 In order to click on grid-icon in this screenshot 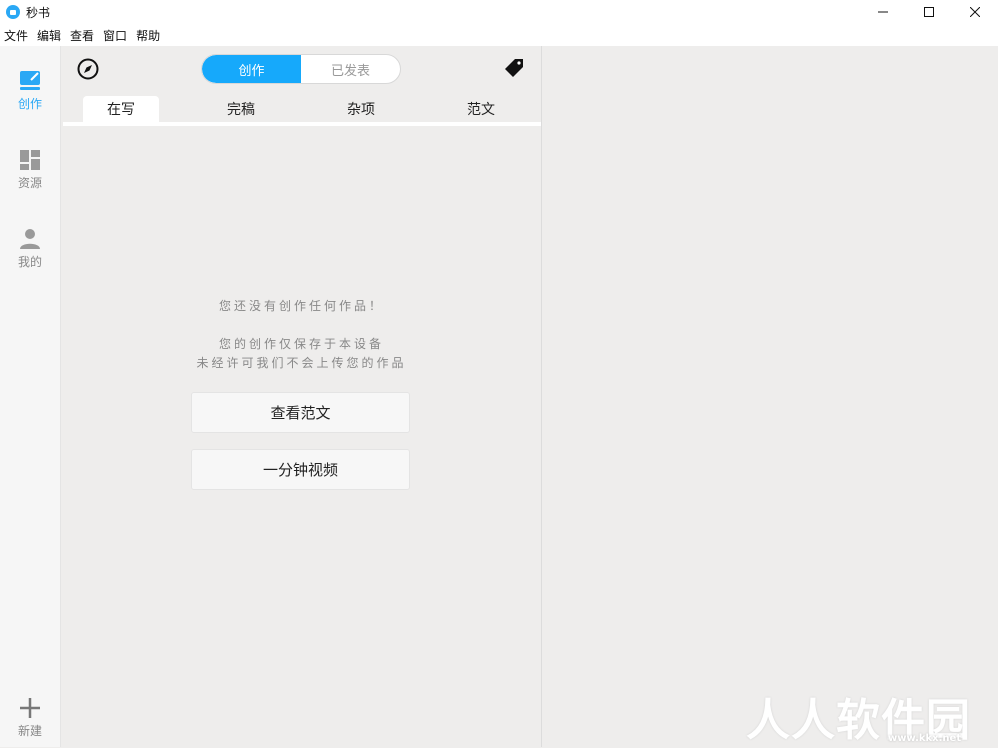, I will do `click(30, 160)`.